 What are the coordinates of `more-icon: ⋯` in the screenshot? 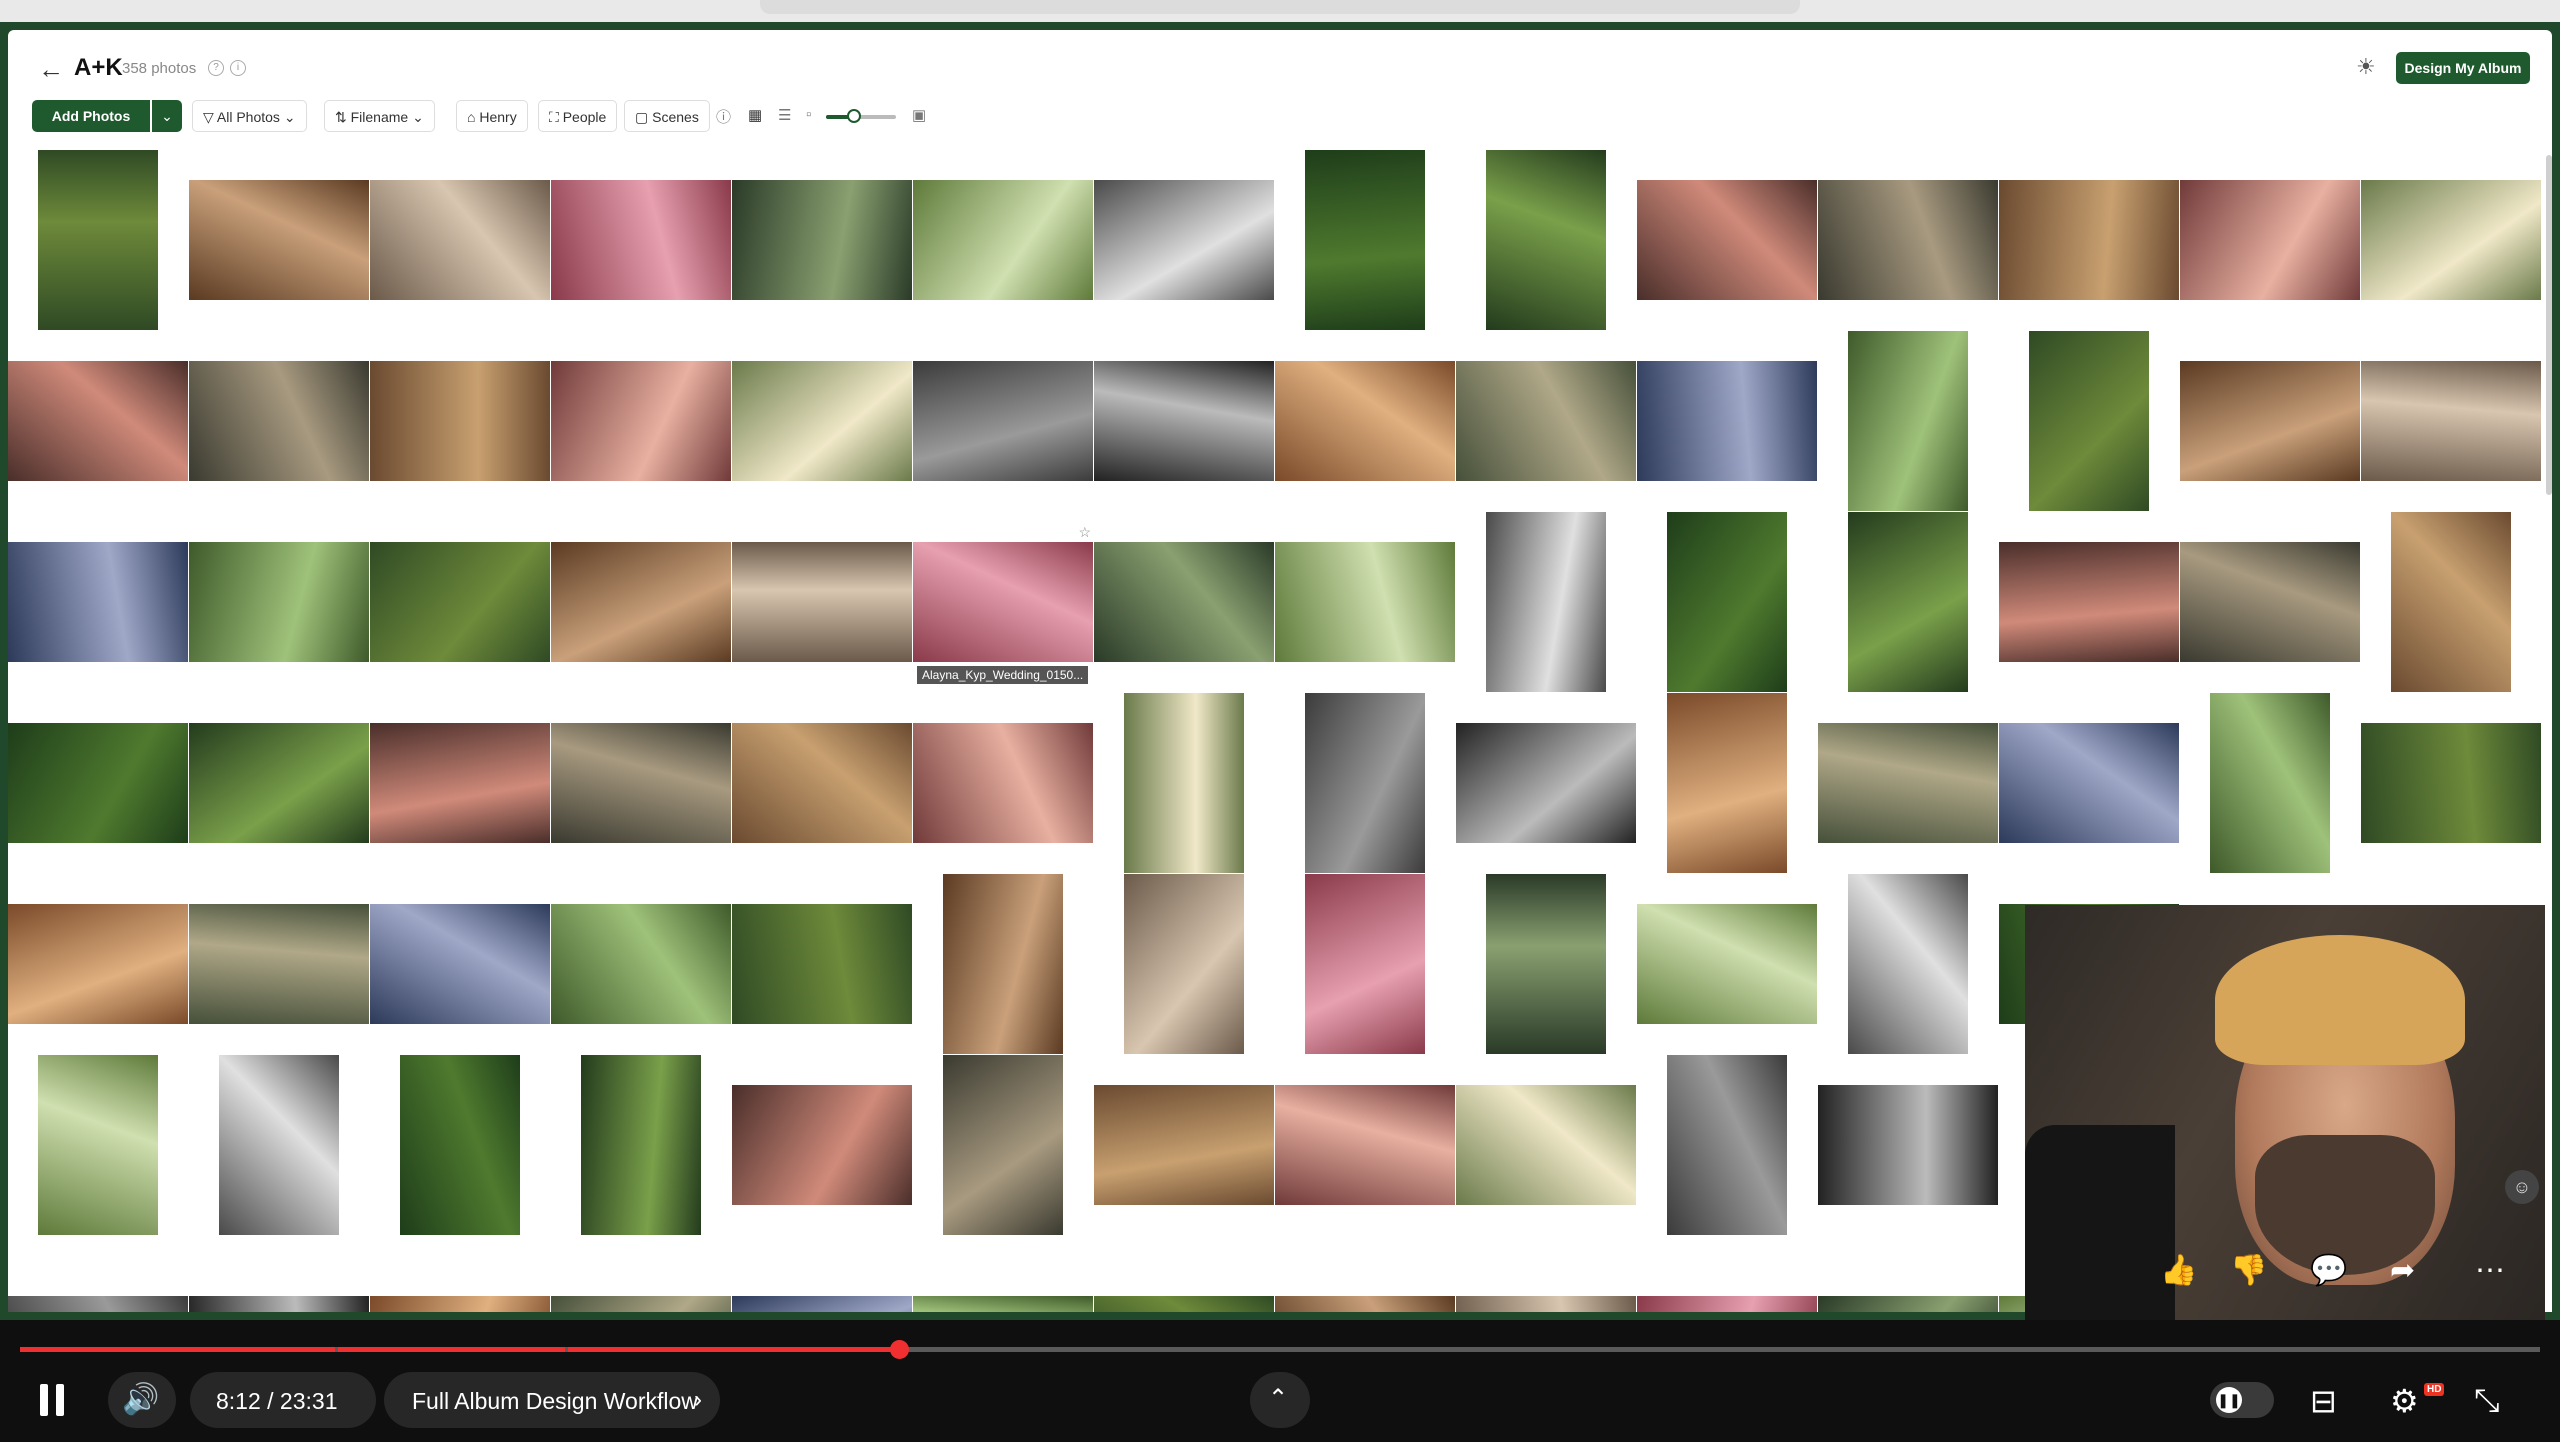 It's located at (2490, 1270).